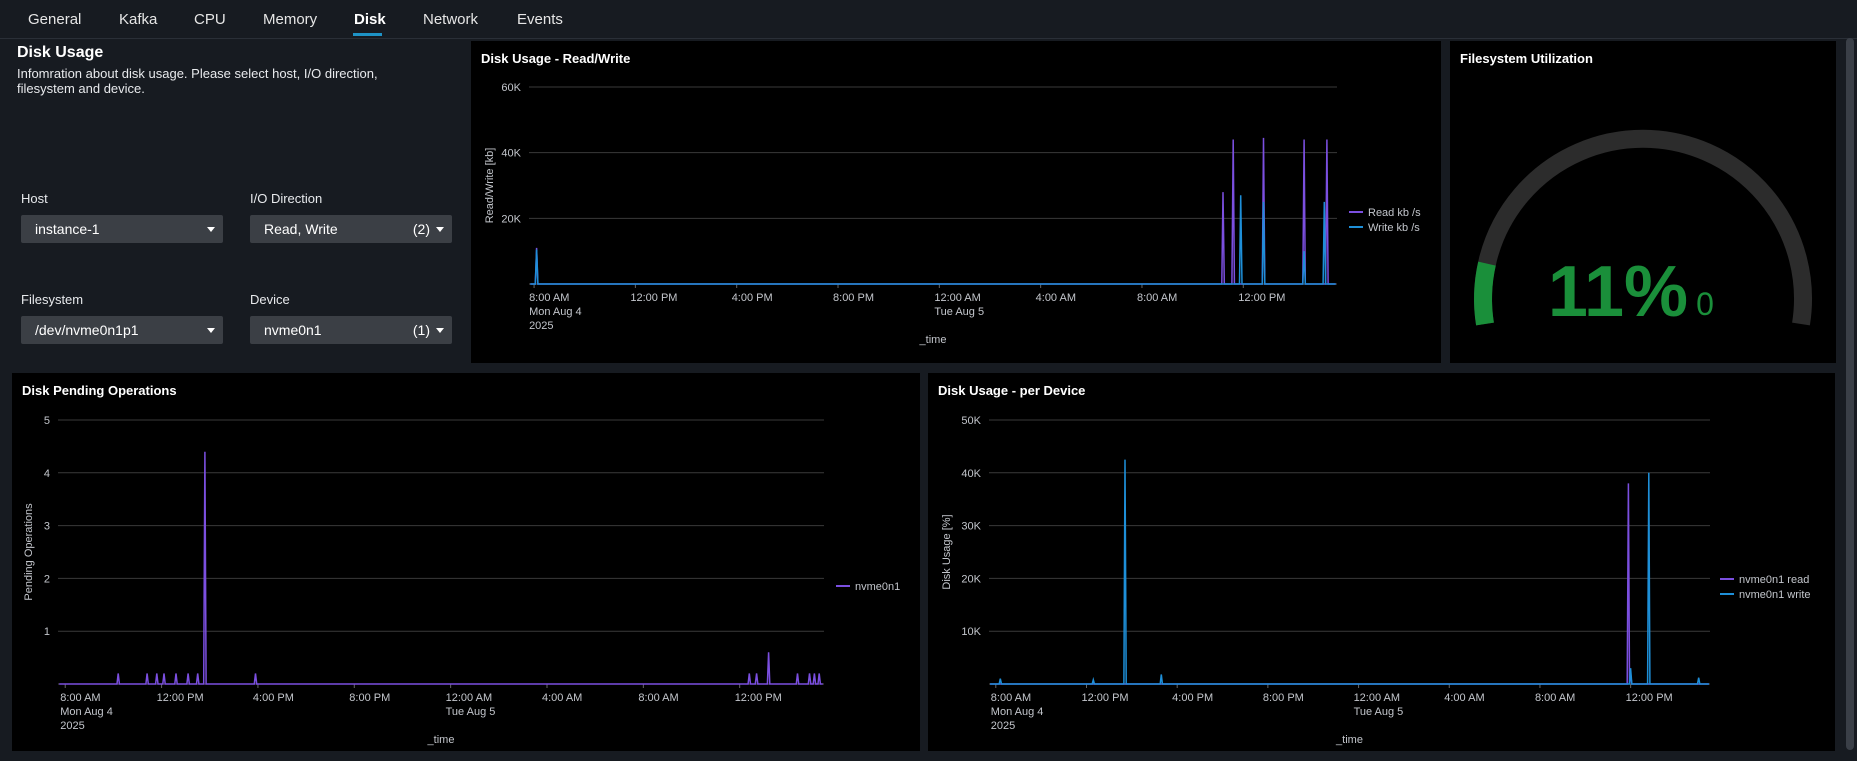 The width and height of the screenshot is (1857, 761). Describe the element at coordinates (947, 551) in the screenshot. I see `y-axis-title: Disk Usage [%]` at that location.